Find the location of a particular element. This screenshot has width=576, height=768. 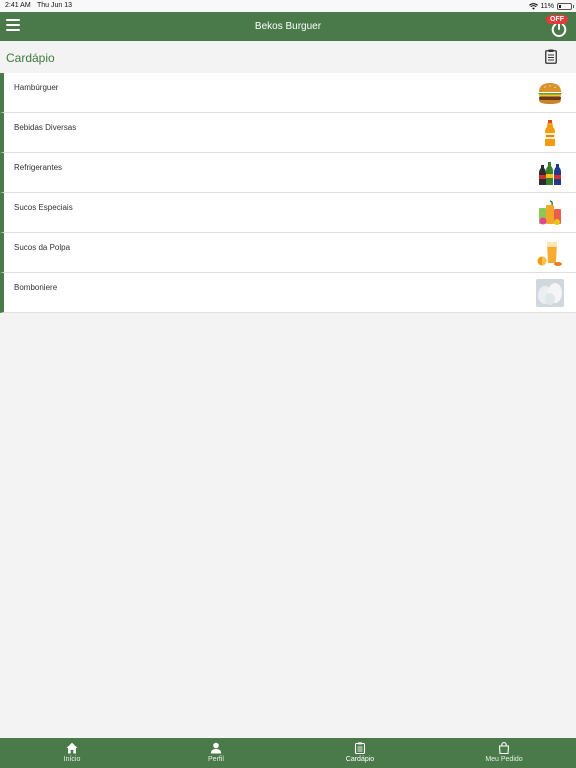

nav-item-cardapio: Cardápio is located at coordinates (360, 753).